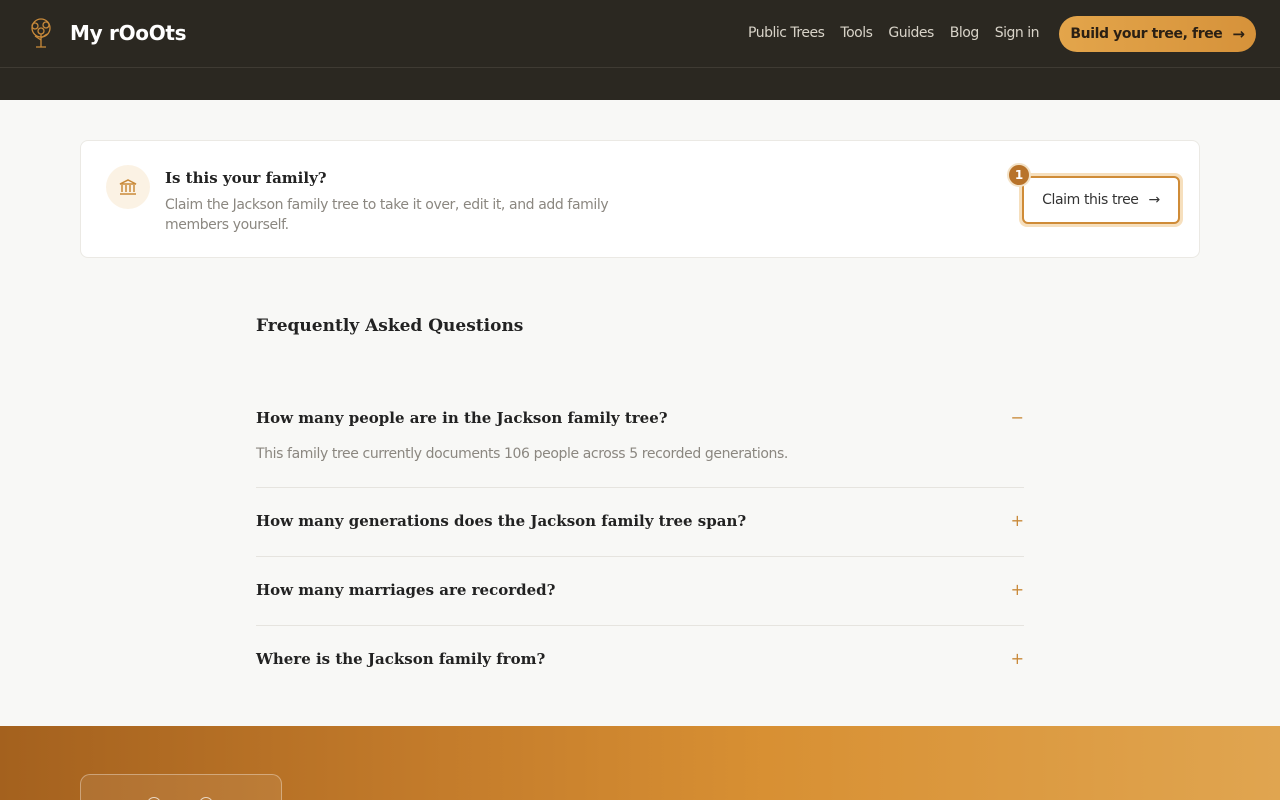 Image resolution: width=1280 pixels, height=800 pixels. What do you see at coordinates (640, 591) in the screenshot?
I see `faq-item: How many marriages are recorded? +` at bounding box center [640, 591].